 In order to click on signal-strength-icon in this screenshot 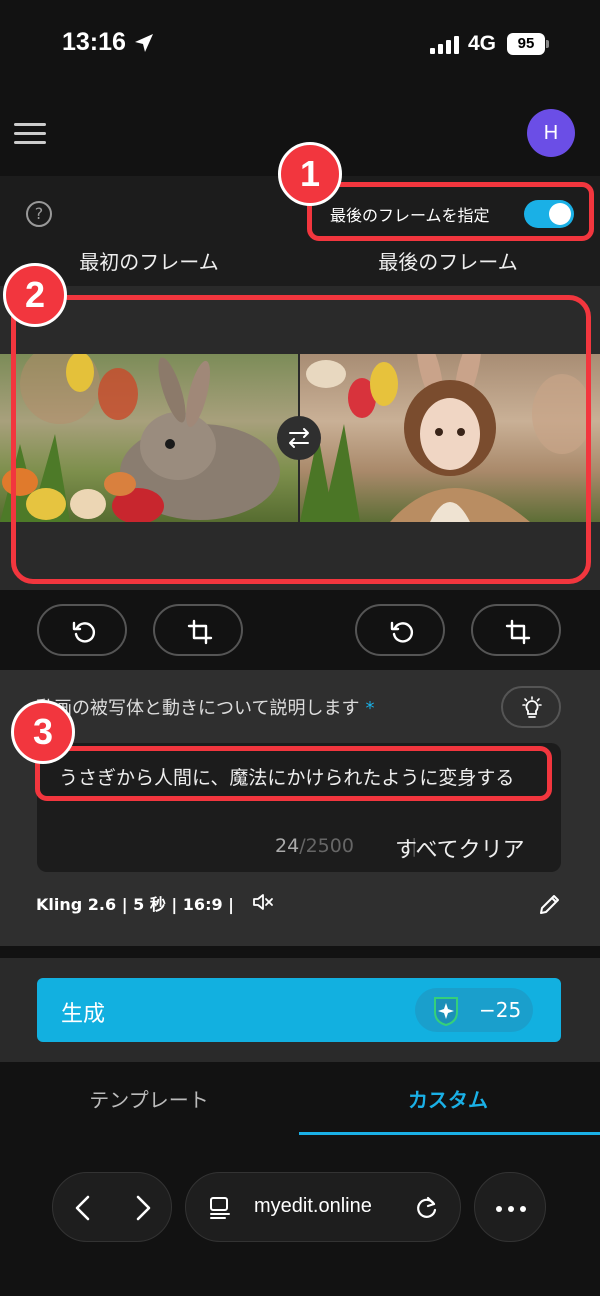, I will do `click(445, 44)`.